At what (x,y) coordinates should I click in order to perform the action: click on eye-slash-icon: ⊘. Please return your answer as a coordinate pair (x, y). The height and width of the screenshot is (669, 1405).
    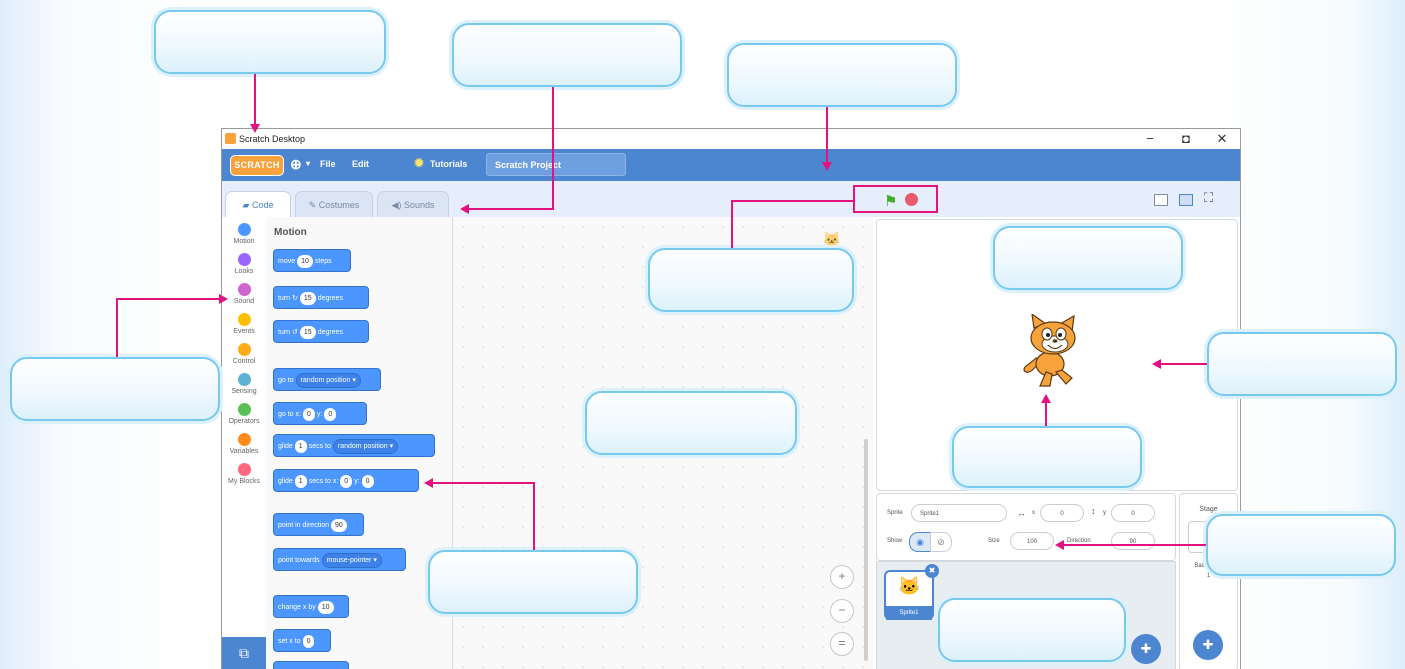
    Looking at the image, I should click on (941, 542).